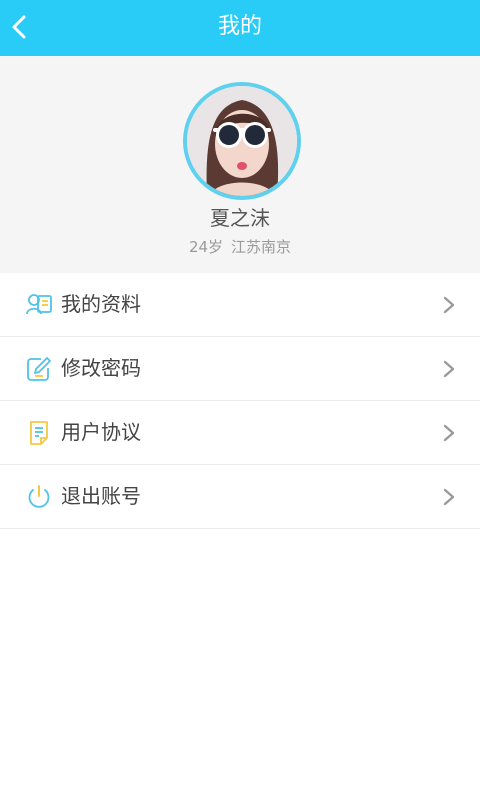  Describe the element at coordinates (39, 369) in the screenshot. I see `edit-icon` at that location.